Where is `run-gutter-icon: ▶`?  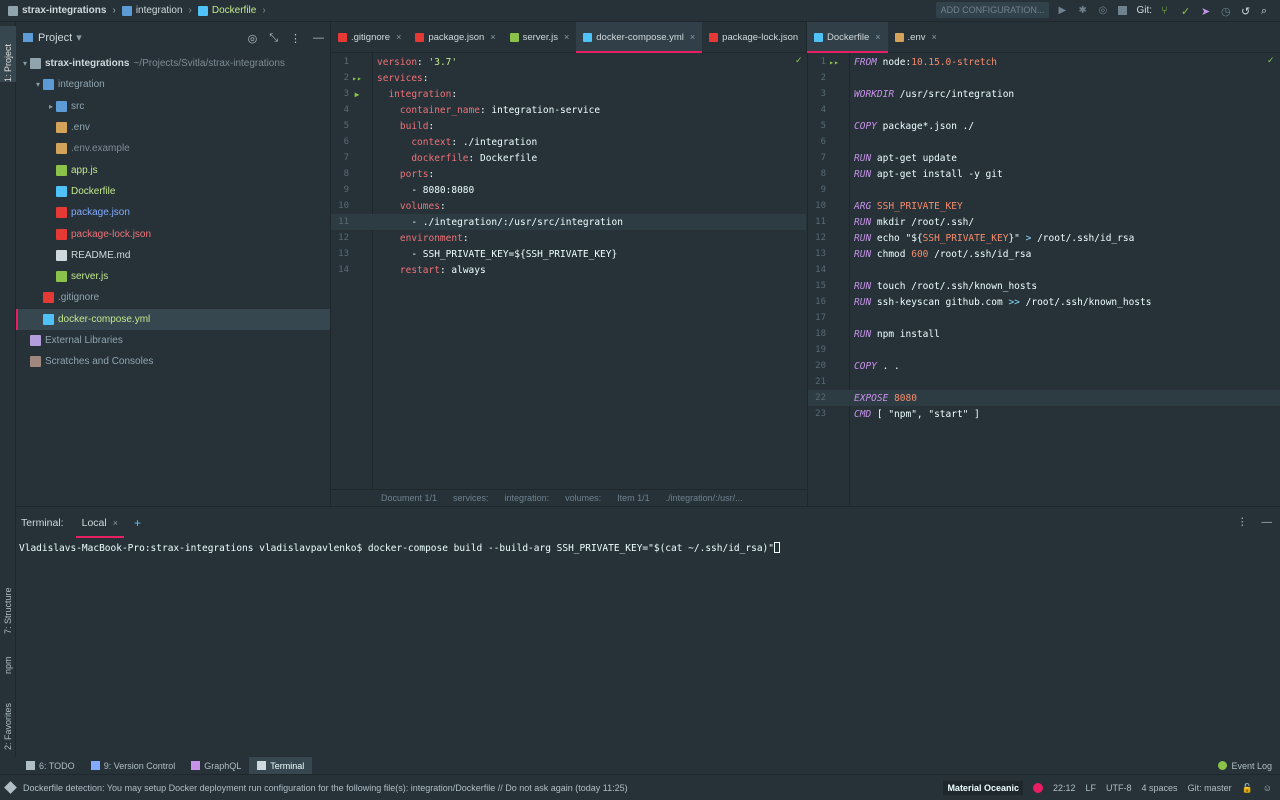 run-gutter-icon: ▶ is located at coordinates (357, 94).